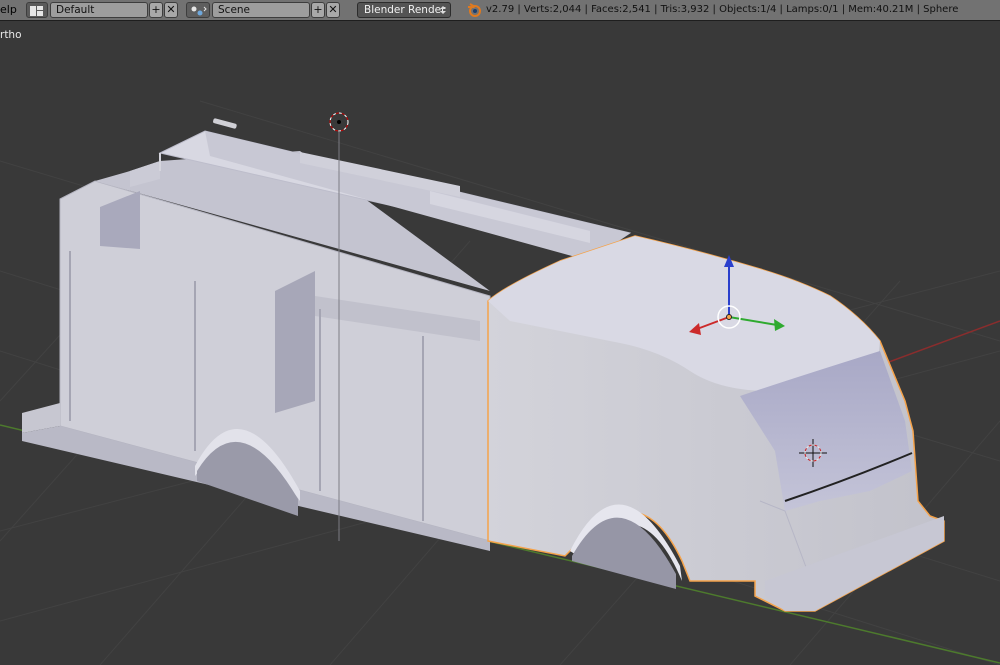 The image size is (1000, 665). Describe the element at coordinates (8, 10) in the screenshot. I see `help-menu: elp` at that location.